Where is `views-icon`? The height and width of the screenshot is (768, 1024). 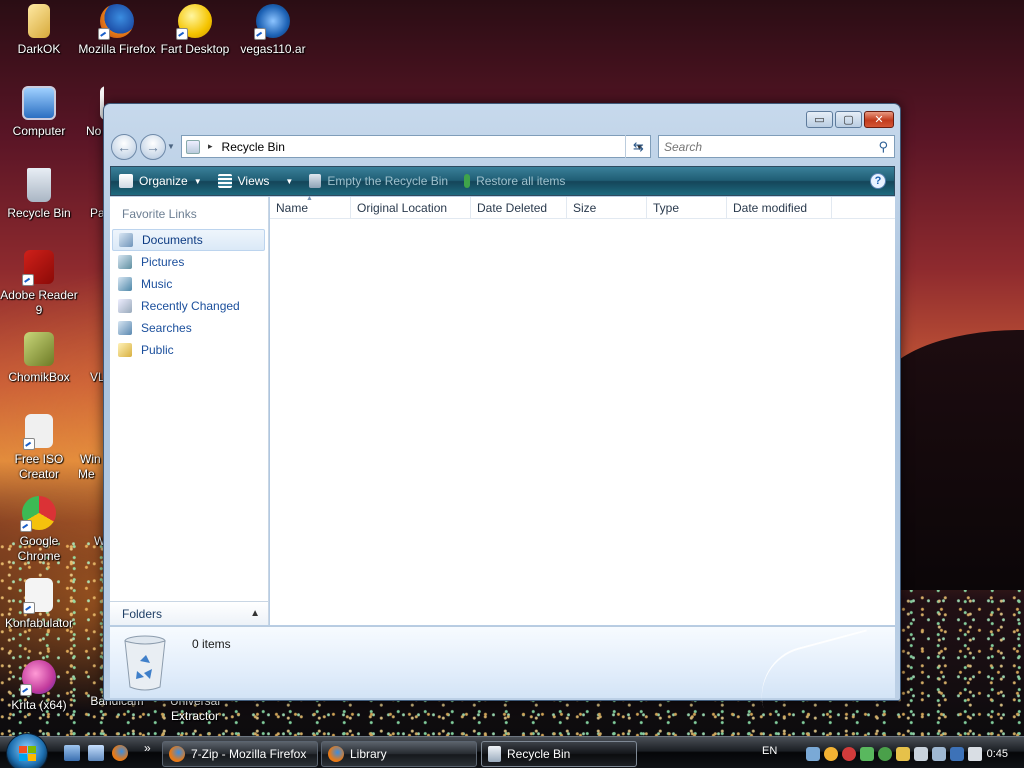 views-icon is located at coordinates (224, 181).